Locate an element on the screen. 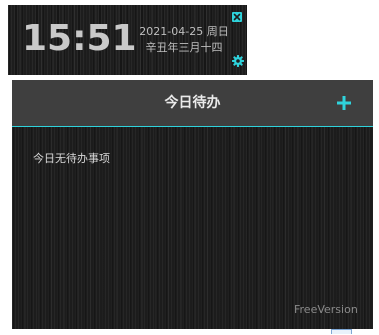 This screenshot has height=335, width=379. clock-lunar-date: 辛丑年三月十四 is located at coordinates (184, 47).